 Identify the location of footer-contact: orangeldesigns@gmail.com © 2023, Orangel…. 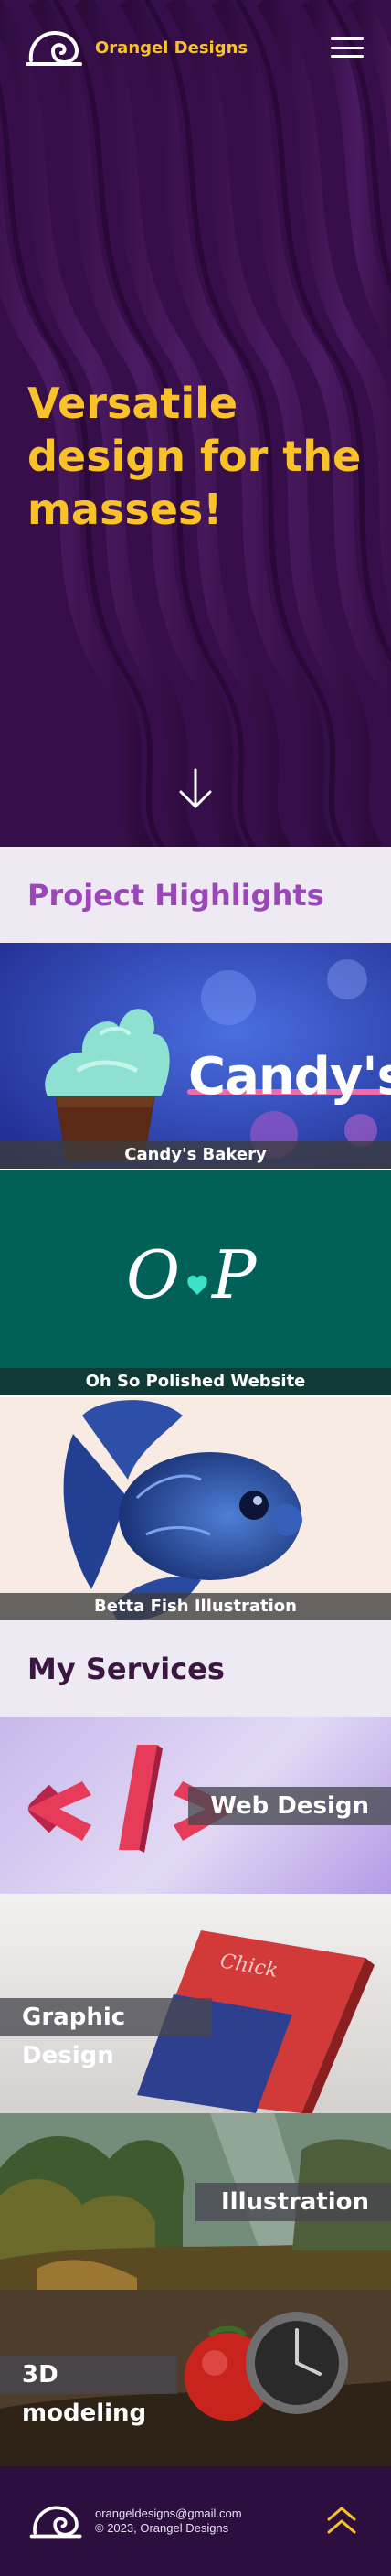
(168, 2521).